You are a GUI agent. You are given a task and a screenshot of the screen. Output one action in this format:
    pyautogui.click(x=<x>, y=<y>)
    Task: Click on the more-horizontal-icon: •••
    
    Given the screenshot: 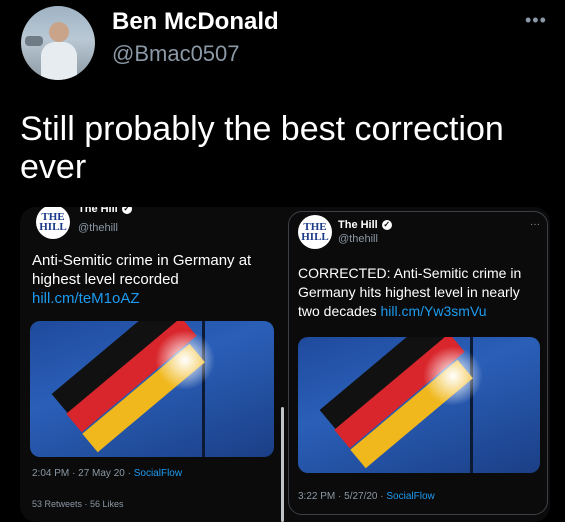 What is the action you would take?
    pyautogui.click(x=536, y=20)
    